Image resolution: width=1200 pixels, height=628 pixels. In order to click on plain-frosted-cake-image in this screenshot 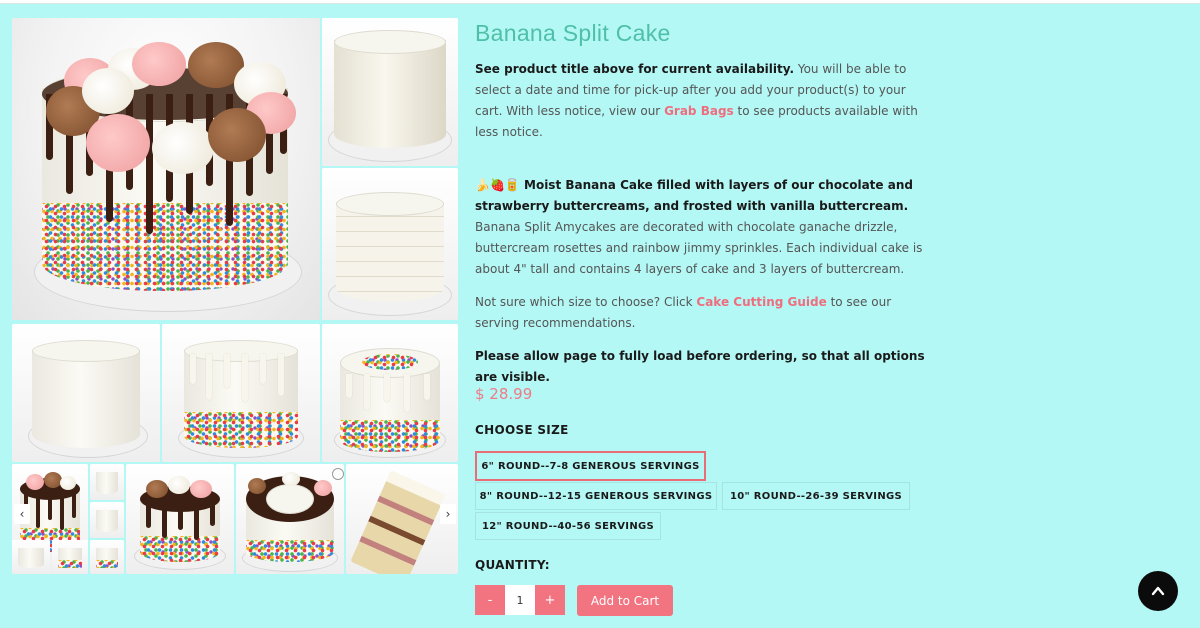, I will do `click(390, 92)`.